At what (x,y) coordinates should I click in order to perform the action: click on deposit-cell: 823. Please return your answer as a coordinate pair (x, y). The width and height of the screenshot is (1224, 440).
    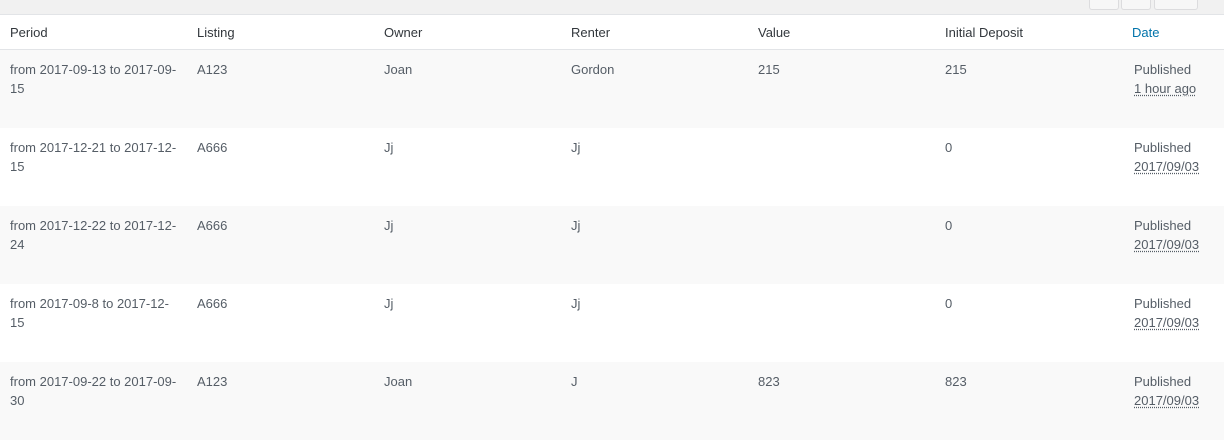
    Looking at the image, I should click on (956, 381).